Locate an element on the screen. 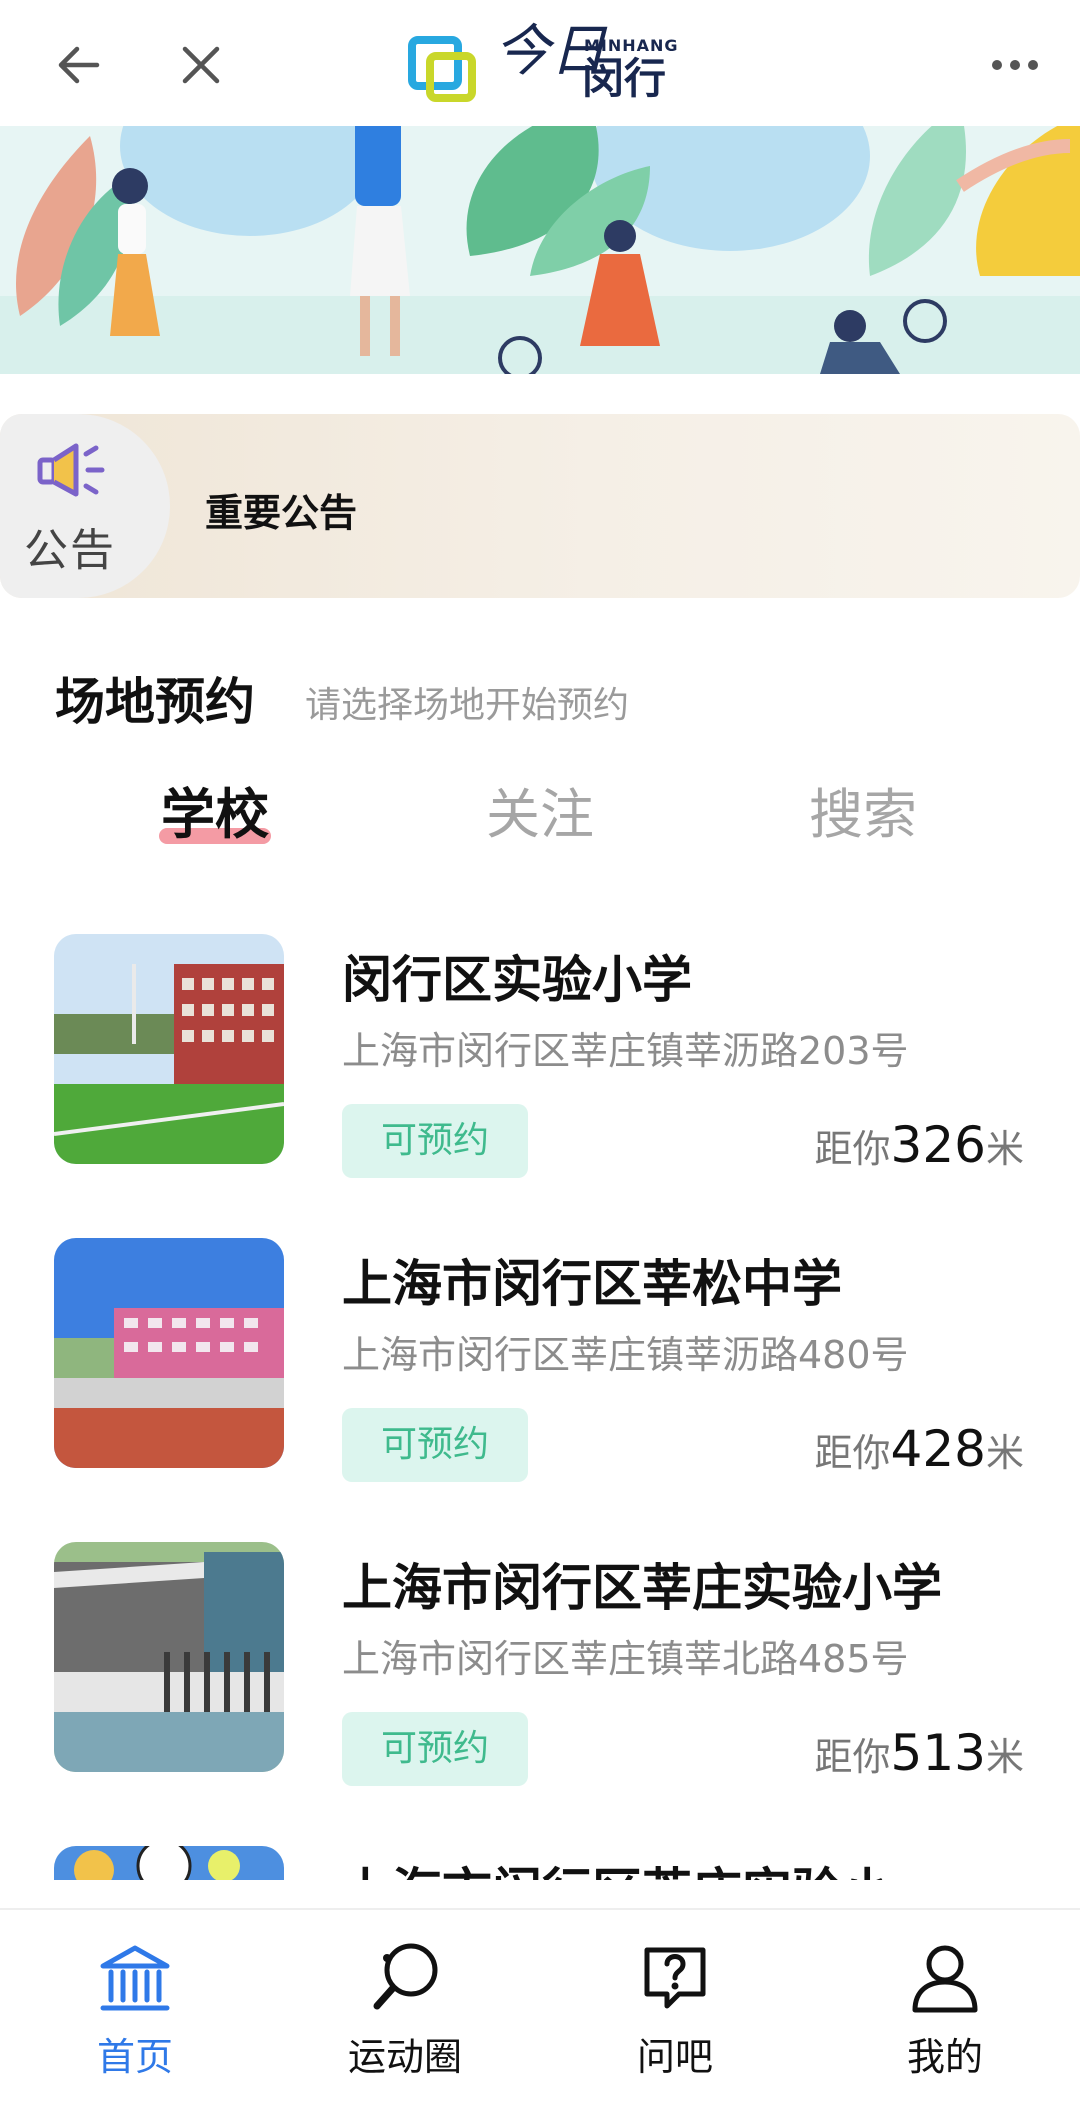 This screenshot has height=2115, width=1080. venue-name: 闵行区实验小学 is located at coordinates (517, 980).